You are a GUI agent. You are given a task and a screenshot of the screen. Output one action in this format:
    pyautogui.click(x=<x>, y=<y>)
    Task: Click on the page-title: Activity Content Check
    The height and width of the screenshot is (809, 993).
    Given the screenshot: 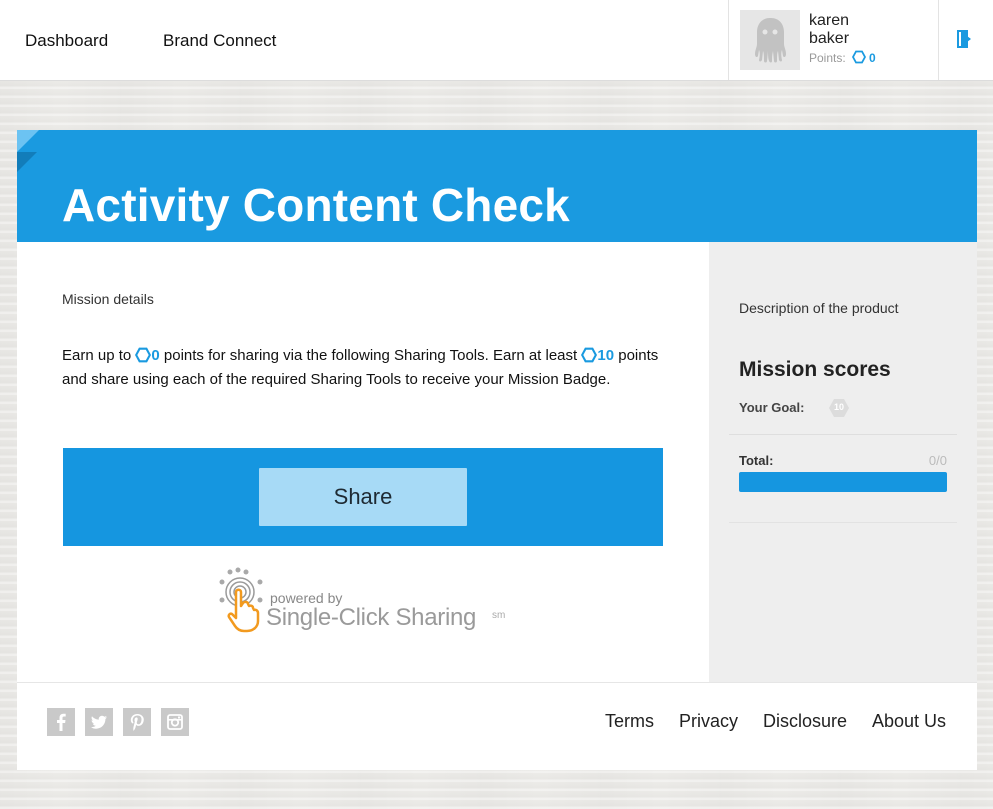 What is the action you would take?
    pyautogui.click(x=316, y=205)
    